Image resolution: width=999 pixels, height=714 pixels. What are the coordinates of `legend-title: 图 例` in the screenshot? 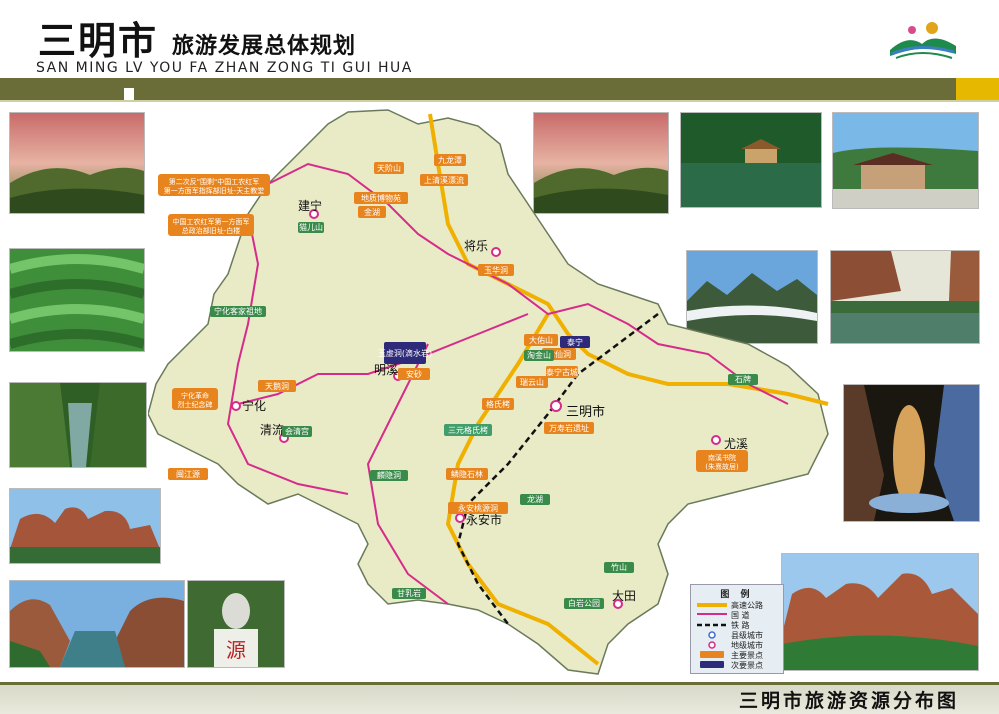 It's located at (737, 595).